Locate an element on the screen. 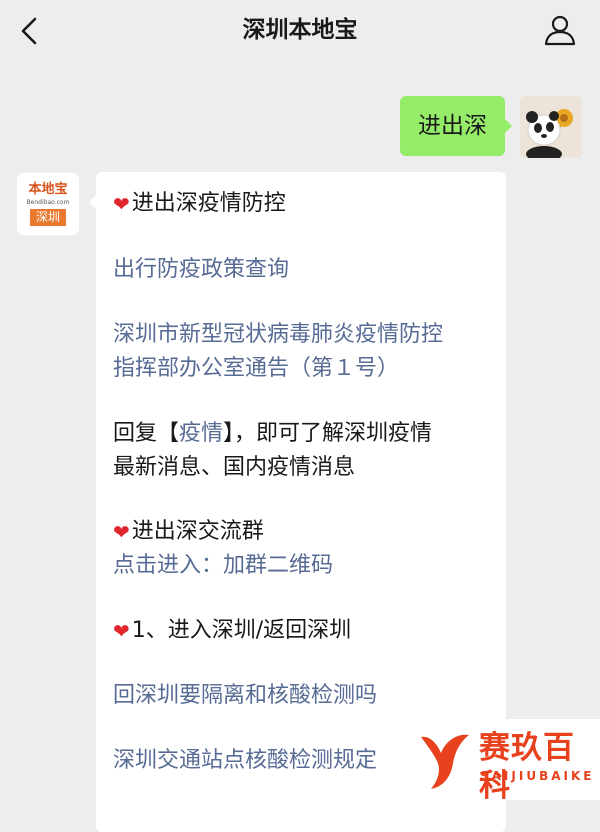  section-title-epidemic: ❤进出深疫情防控 is located at coordinates (199, 204).